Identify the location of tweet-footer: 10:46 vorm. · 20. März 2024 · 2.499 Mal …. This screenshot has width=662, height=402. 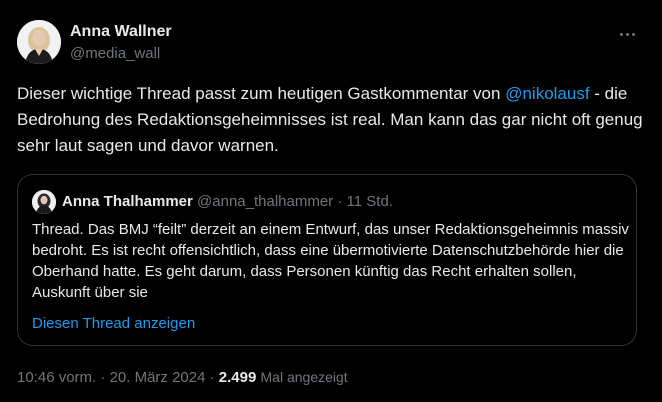
(182, 377).